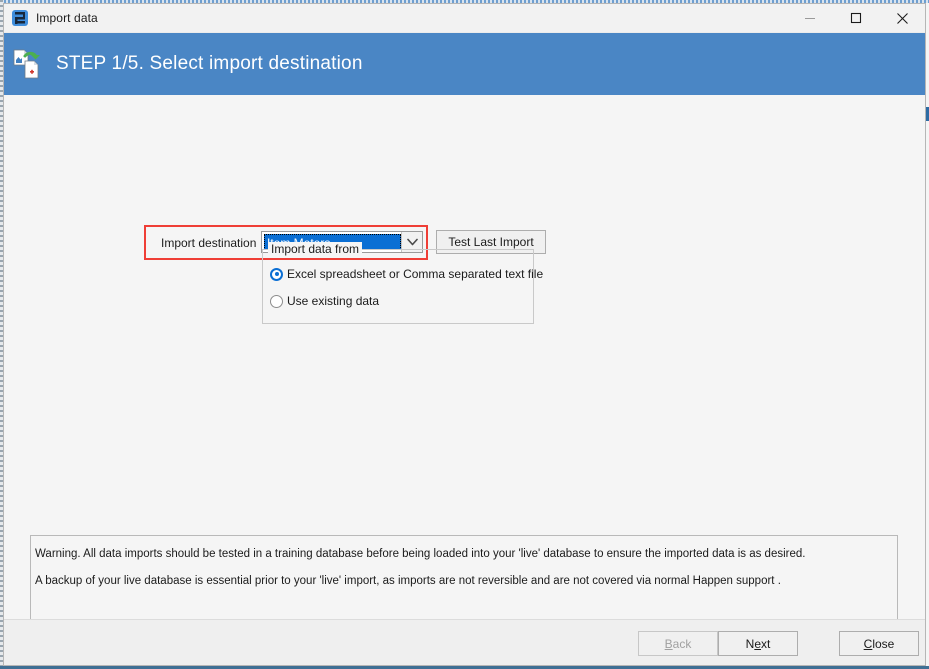 The image size is (929, 669). Describe the element at coordinates (29, 64) in the screenshot. I see `import-documents-icon` at that location.